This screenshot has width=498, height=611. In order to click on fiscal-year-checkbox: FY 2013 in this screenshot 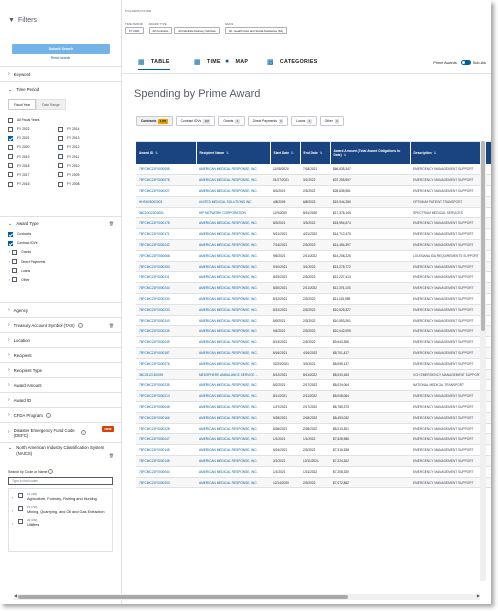, I will do `click(83, 138)`.